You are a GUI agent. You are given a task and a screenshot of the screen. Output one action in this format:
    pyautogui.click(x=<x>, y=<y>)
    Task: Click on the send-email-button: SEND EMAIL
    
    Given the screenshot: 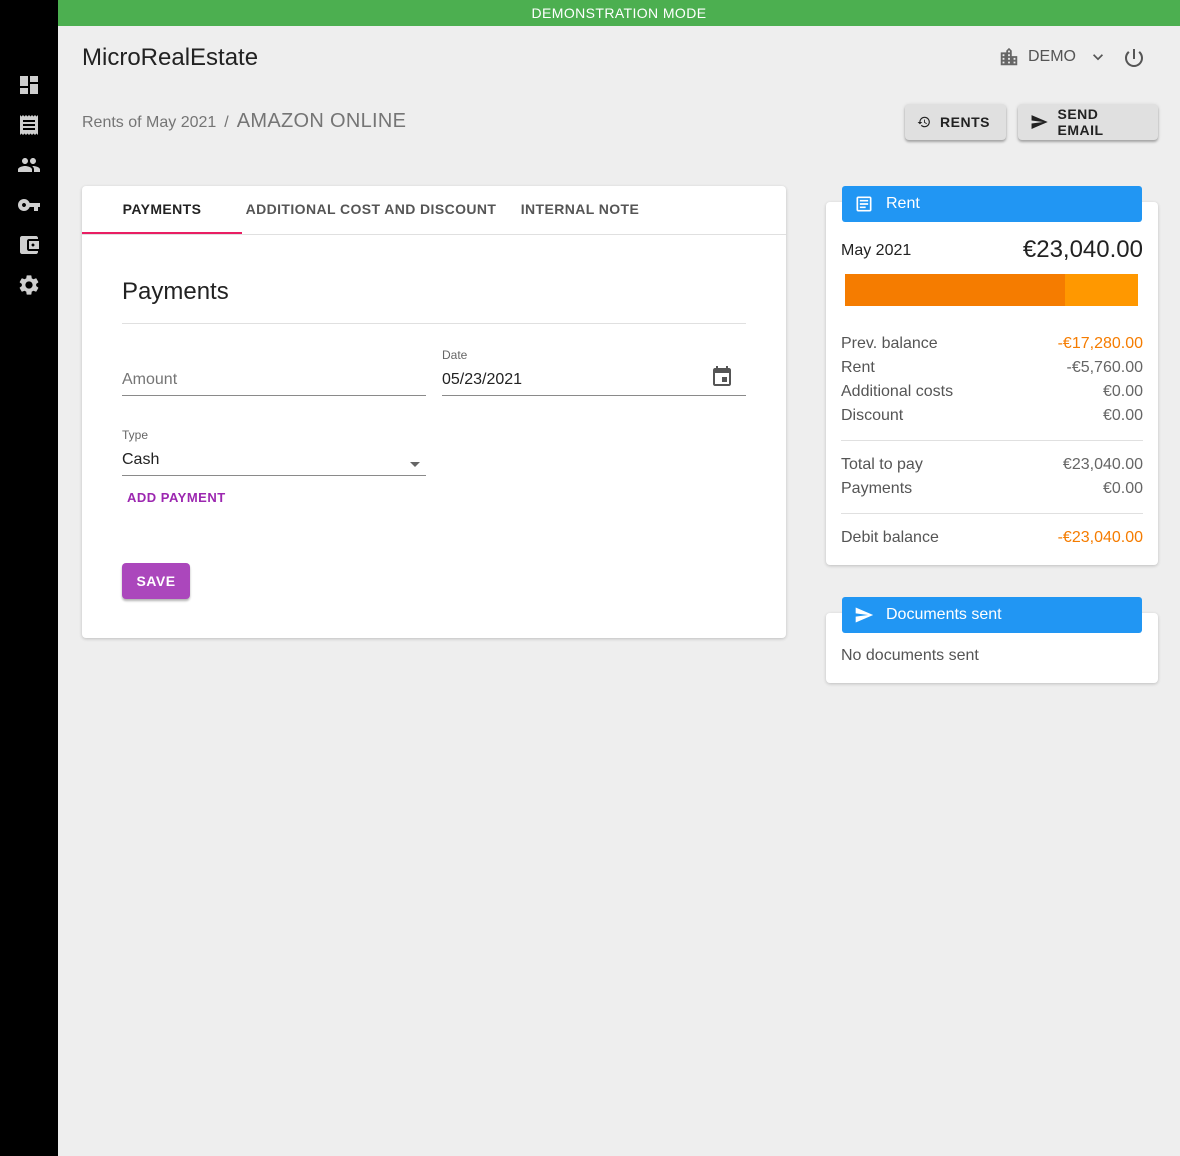 What is the action you would take?
    pyautogui.click(x=1088, y=122)
    